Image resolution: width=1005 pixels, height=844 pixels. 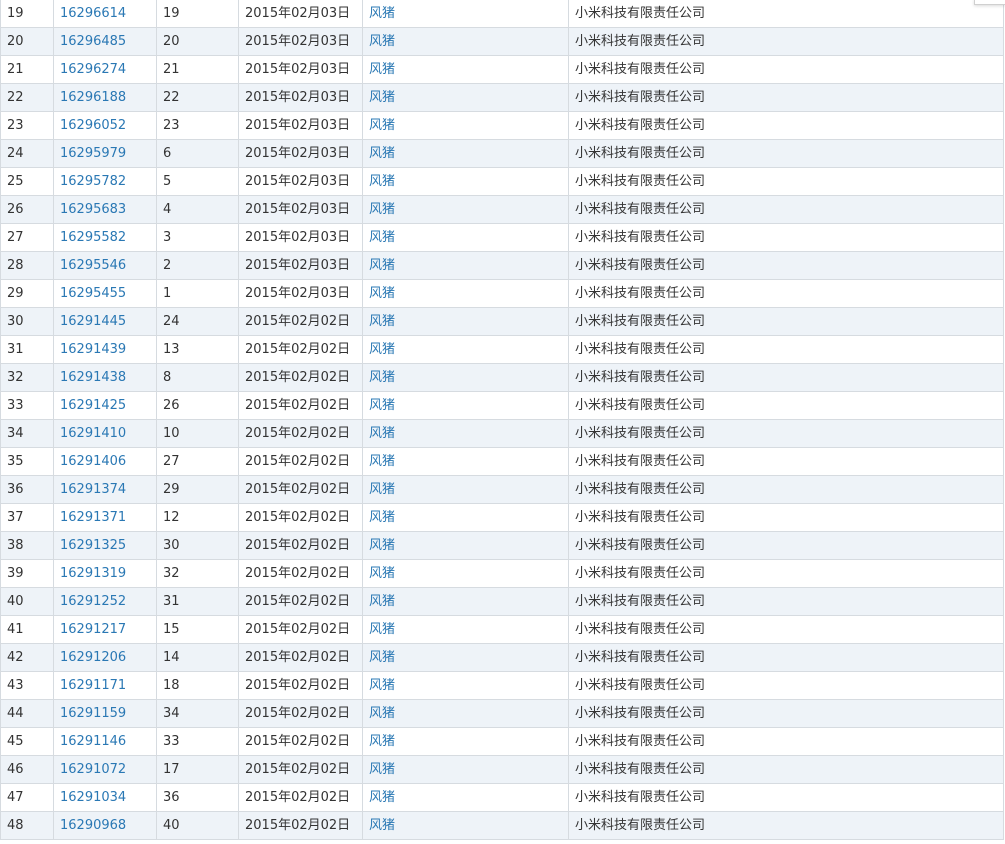 I want to click on id-link: 16291371, so click(x=93, y=517).